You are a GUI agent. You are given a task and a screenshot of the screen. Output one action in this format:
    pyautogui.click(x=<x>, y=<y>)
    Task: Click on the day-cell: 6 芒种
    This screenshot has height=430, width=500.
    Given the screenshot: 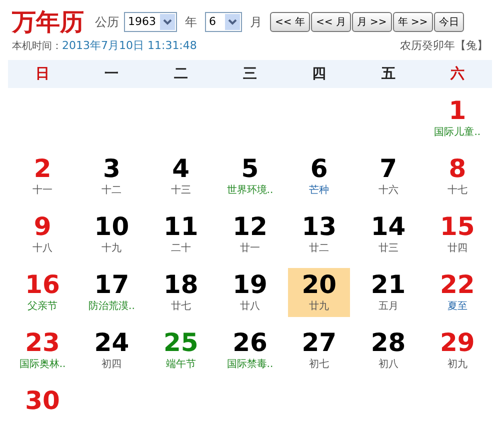 What is the action you would take?
    pyautogui.click(x=319, y=176)
    